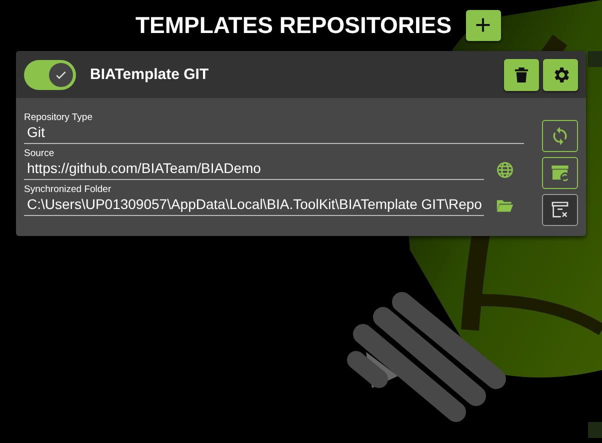 The image size is (602, 443). I want to click on sync-icon, so click(560, 136).